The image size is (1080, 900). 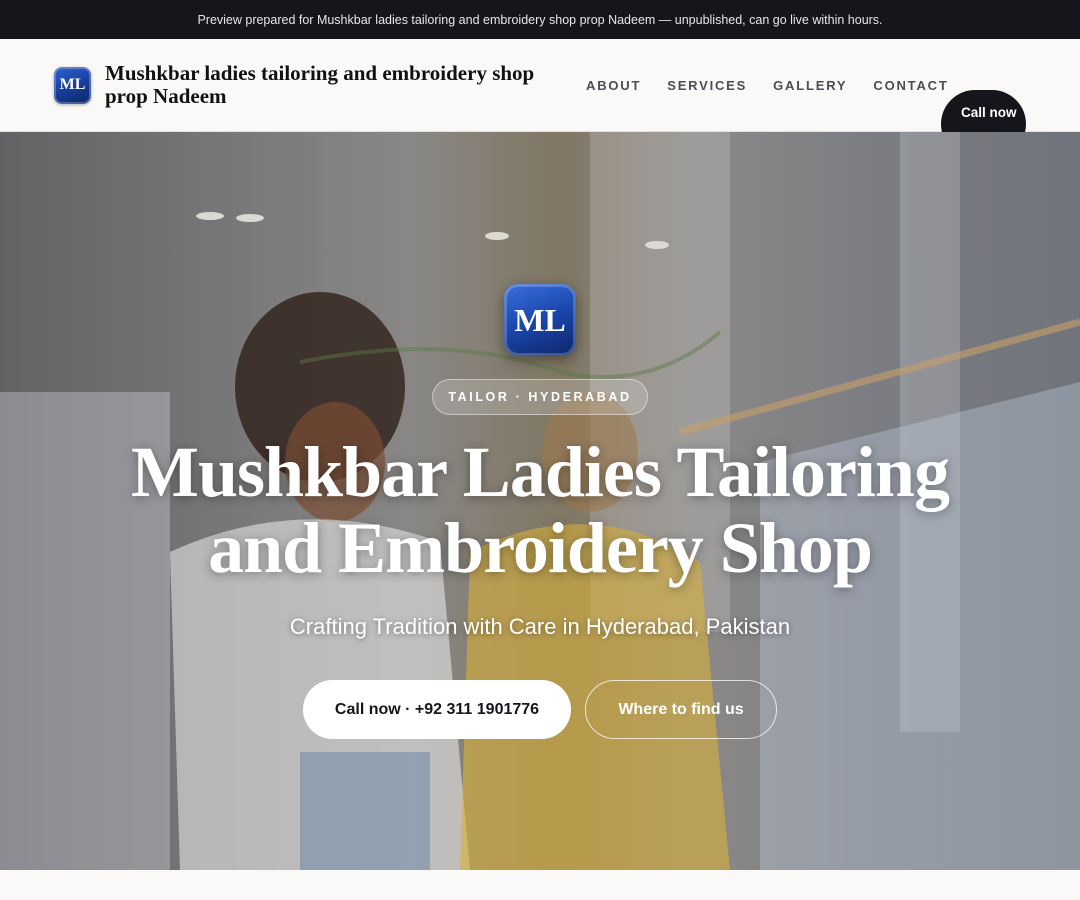 What do you see at coordinates (540, 885) in the screenshot?
I see `next-section-edge` at bounding box center [540, 885].